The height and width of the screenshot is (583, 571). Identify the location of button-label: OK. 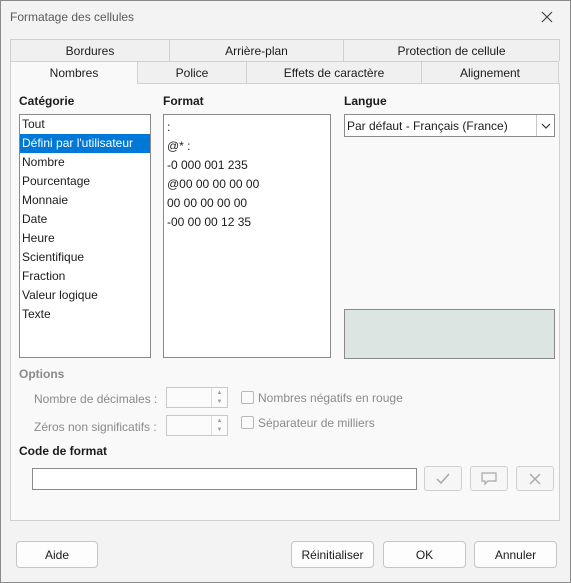
(424, 554).